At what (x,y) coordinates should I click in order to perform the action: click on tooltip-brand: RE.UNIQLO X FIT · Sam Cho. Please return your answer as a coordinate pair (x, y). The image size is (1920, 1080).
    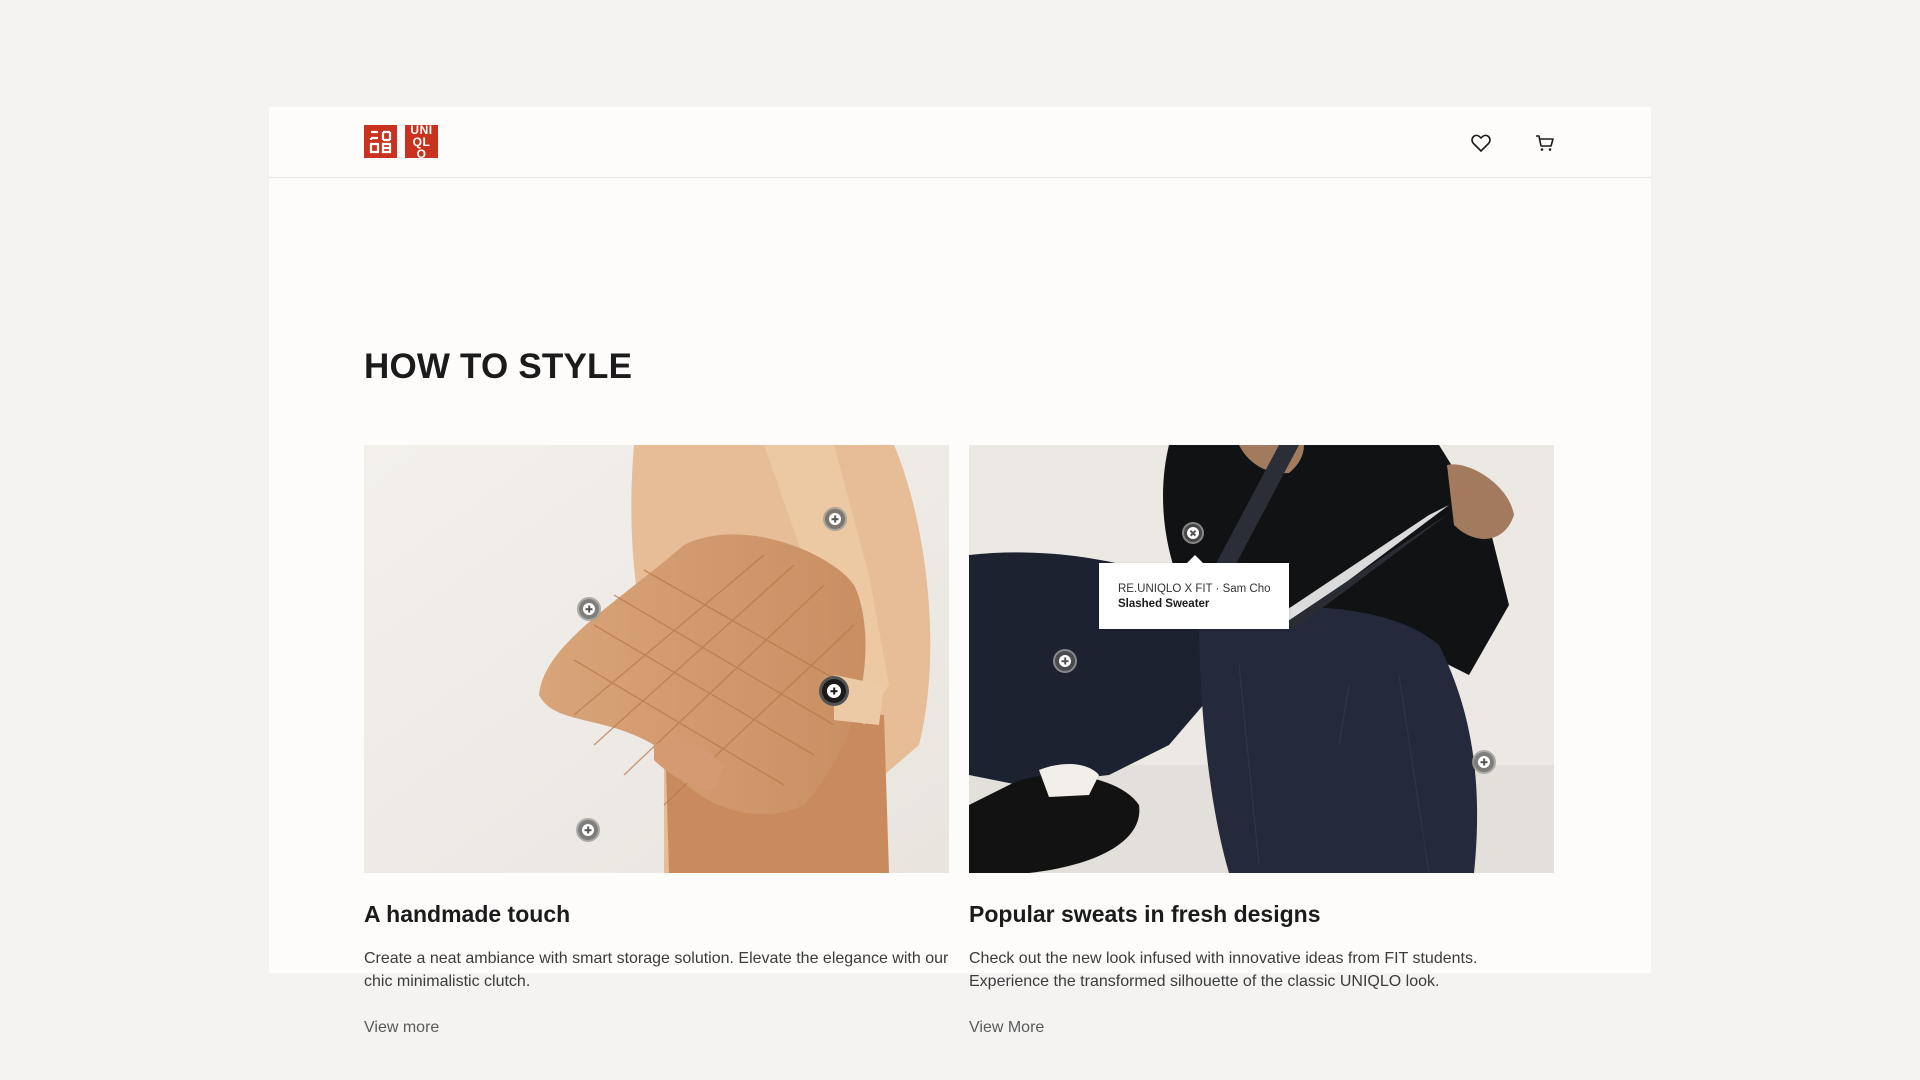
    Looking at the image, I should click on (1194, 589).